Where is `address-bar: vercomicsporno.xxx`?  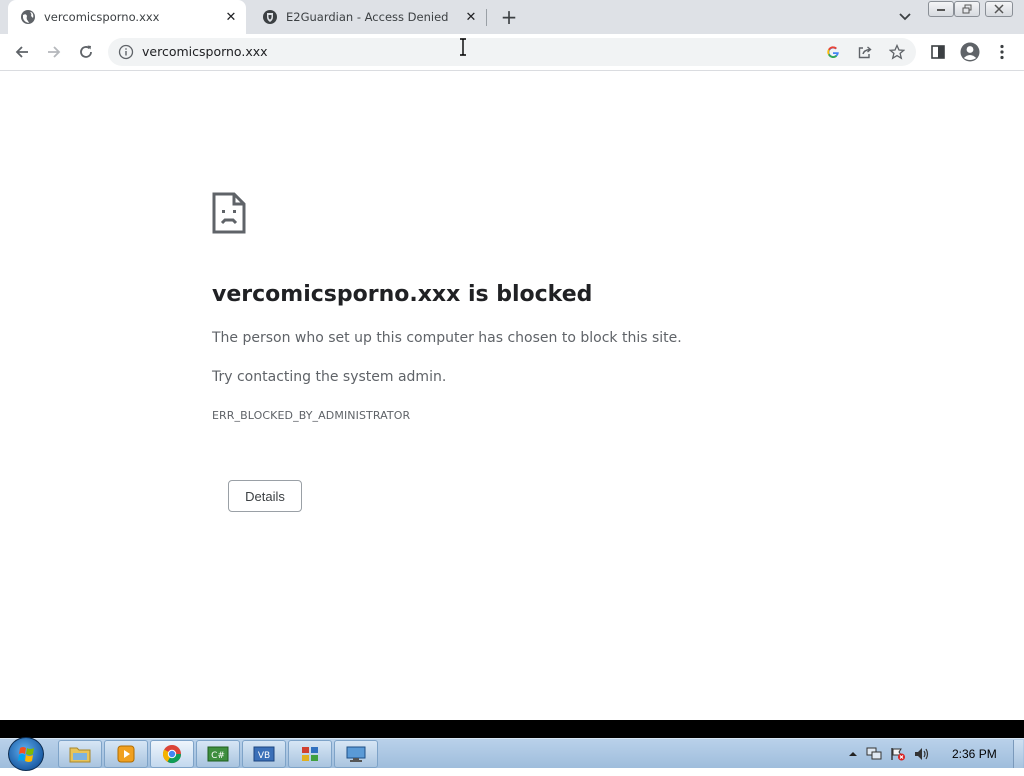 address-bar: vercomicsporno.xxx is located at coordinates (512, 52).